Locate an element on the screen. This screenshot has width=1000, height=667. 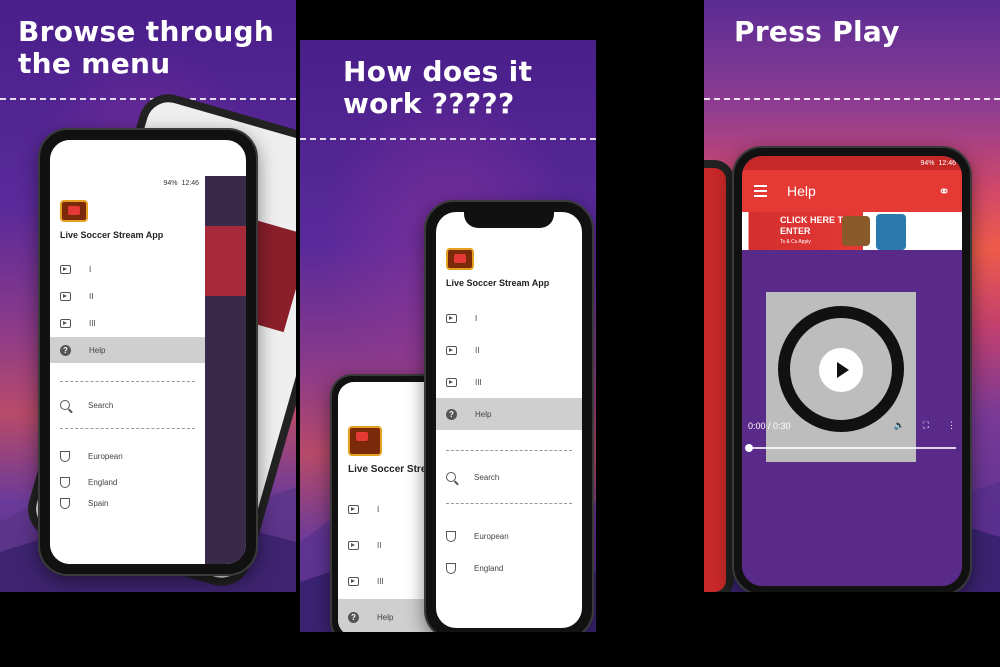
phone-notch is located at coordinates (509, 220).